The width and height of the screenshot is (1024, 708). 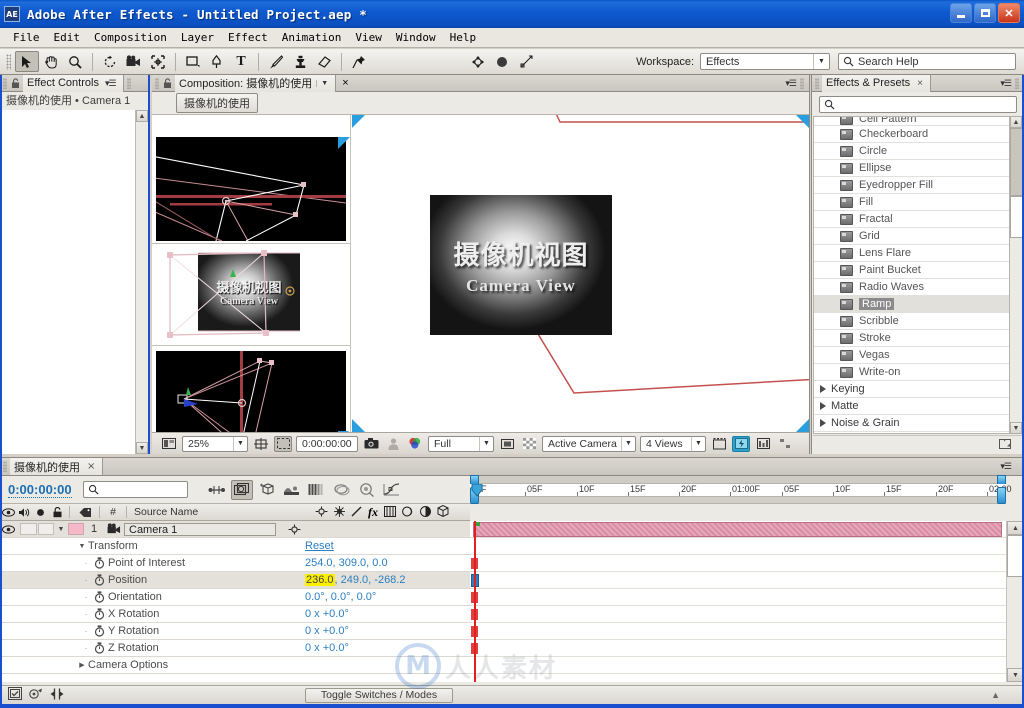 What do you see at coordinates (235, 631) in the screenshot?
I see `property-row: · Y Rotation 0 x +0.0°` at bounding box center [235, 631].